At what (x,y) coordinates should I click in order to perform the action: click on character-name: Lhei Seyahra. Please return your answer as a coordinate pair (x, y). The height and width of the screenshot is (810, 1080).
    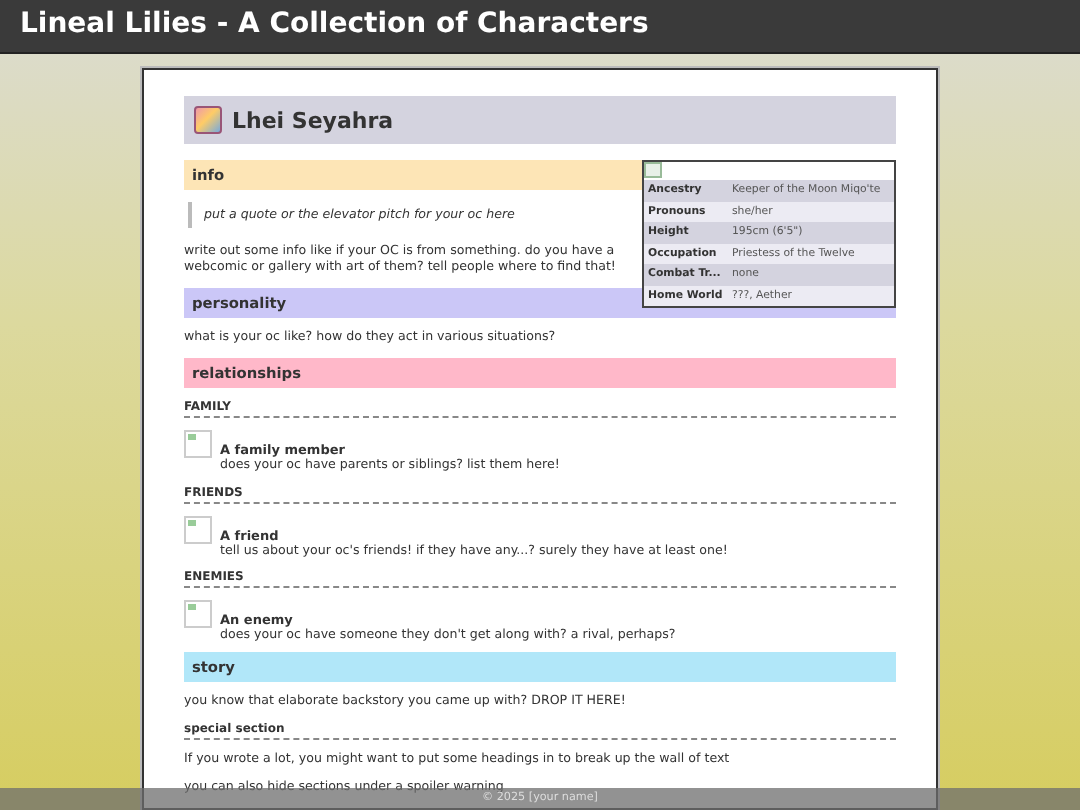
    Looking at the image, I should click on (313, 120).